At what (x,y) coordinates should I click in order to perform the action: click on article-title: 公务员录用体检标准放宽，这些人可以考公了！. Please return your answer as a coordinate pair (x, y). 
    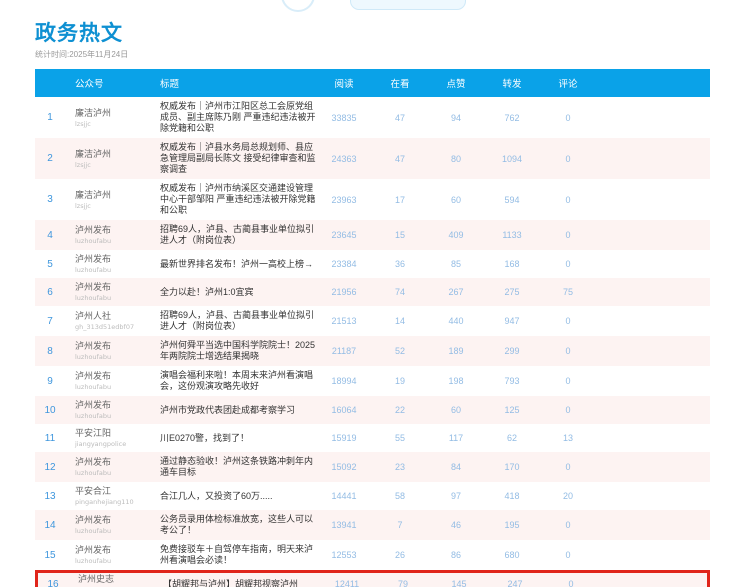
    Looking at the image, I should click on (238, 525).